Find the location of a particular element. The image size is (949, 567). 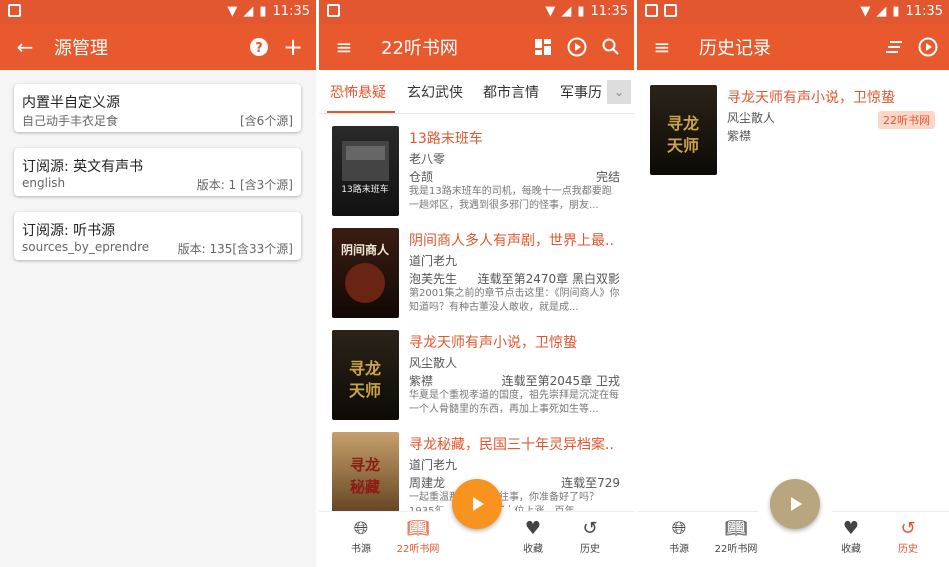

source-count: 版本: 135[含33个源] is located at coordinates (235, 249).